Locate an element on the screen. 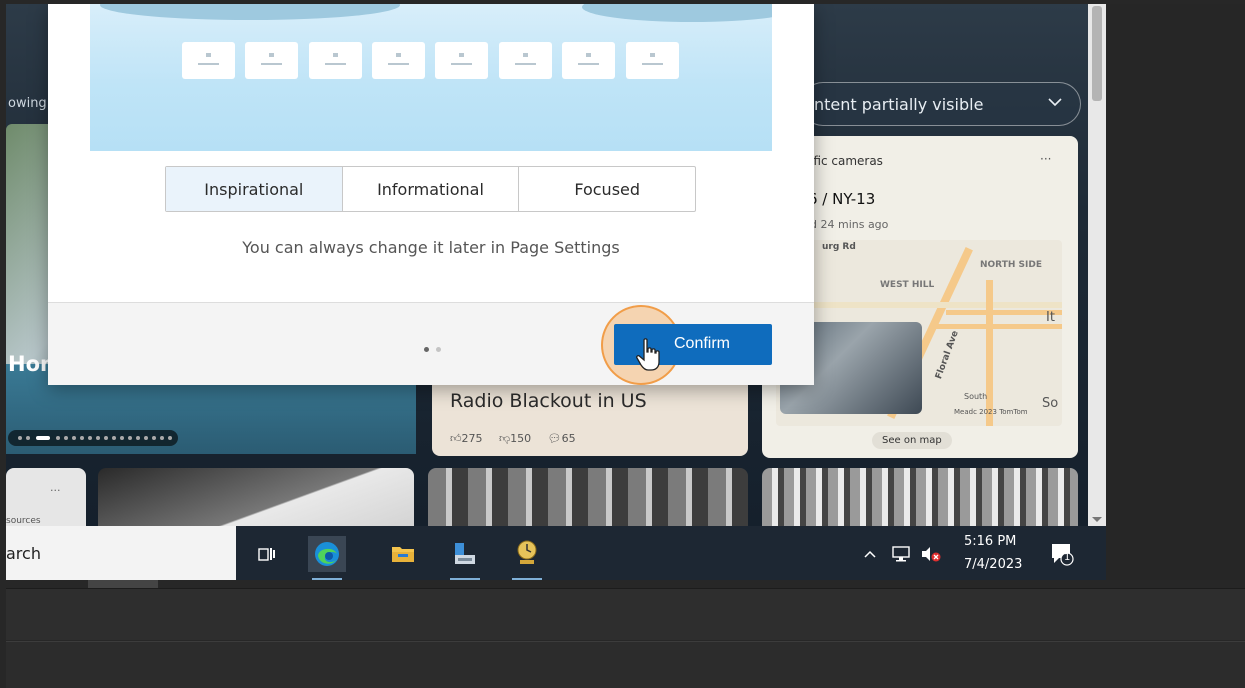 The width and height of the screenshot is (1245, 688). clock-app-icon is located at coordinates (527, 558).